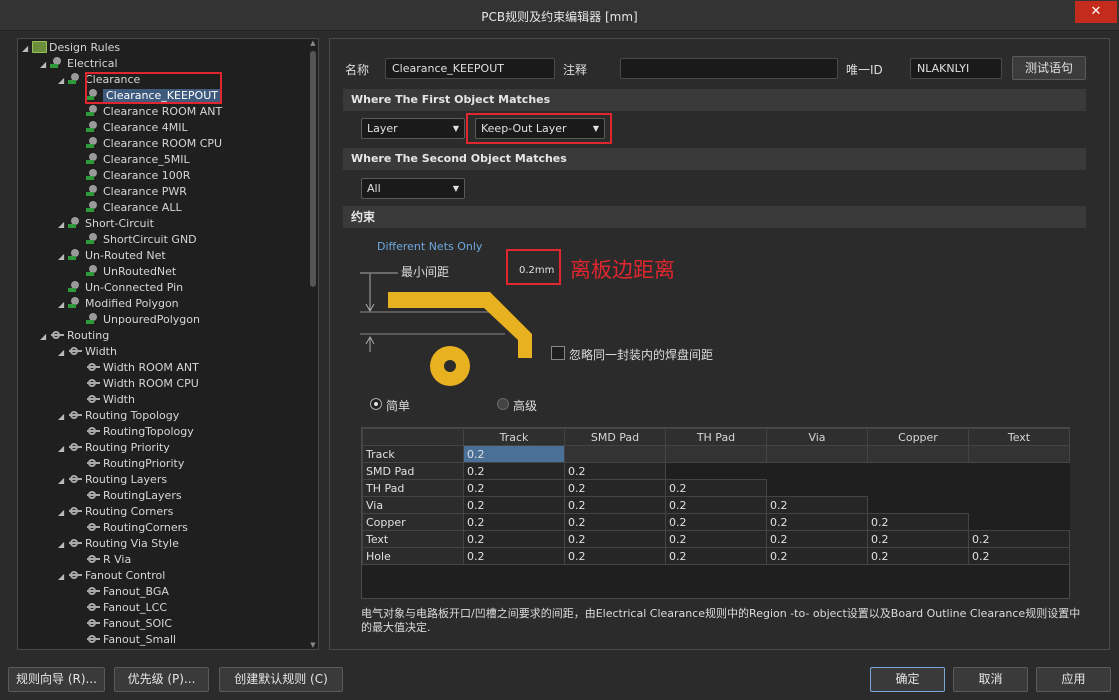 This screenshot has width=1119, height=700. Describe the element at coordinates (137, 368) in the screenshot. I see `tree-item-width: Width ROOM ANT` at that location.